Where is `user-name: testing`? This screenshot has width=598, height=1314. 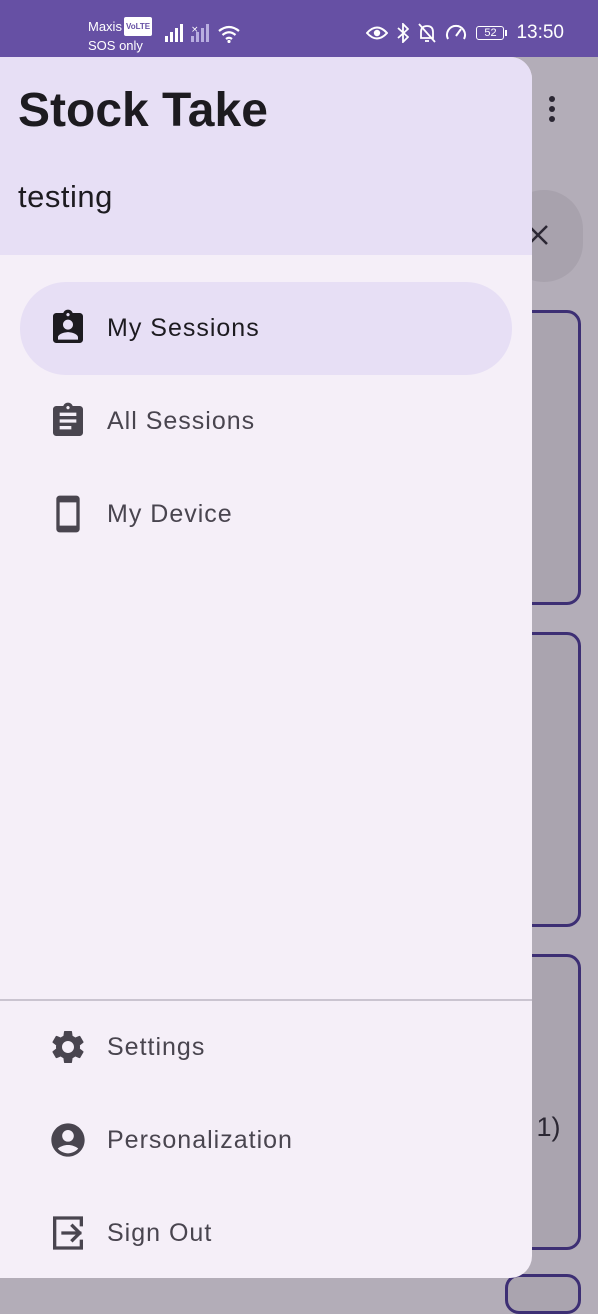
user-name: testing is located at coordinates (65, 196).